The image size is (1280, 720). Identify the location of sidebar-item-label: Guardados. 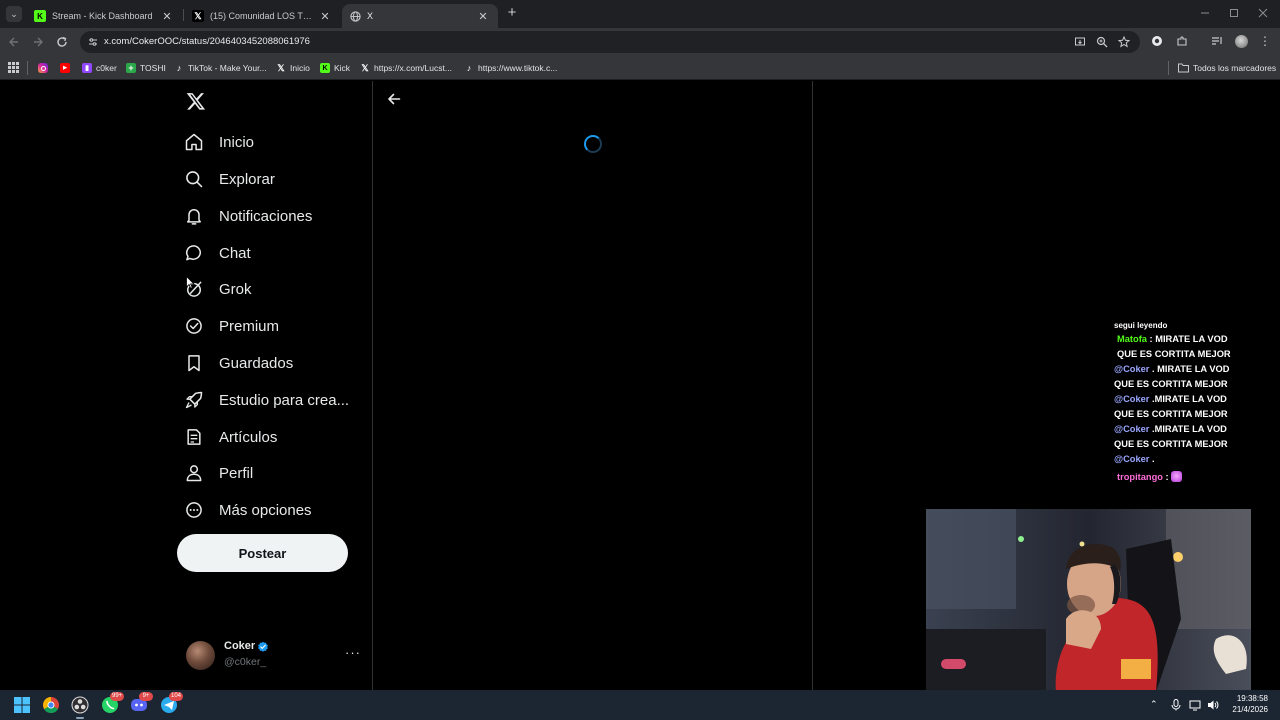
(256, 363).